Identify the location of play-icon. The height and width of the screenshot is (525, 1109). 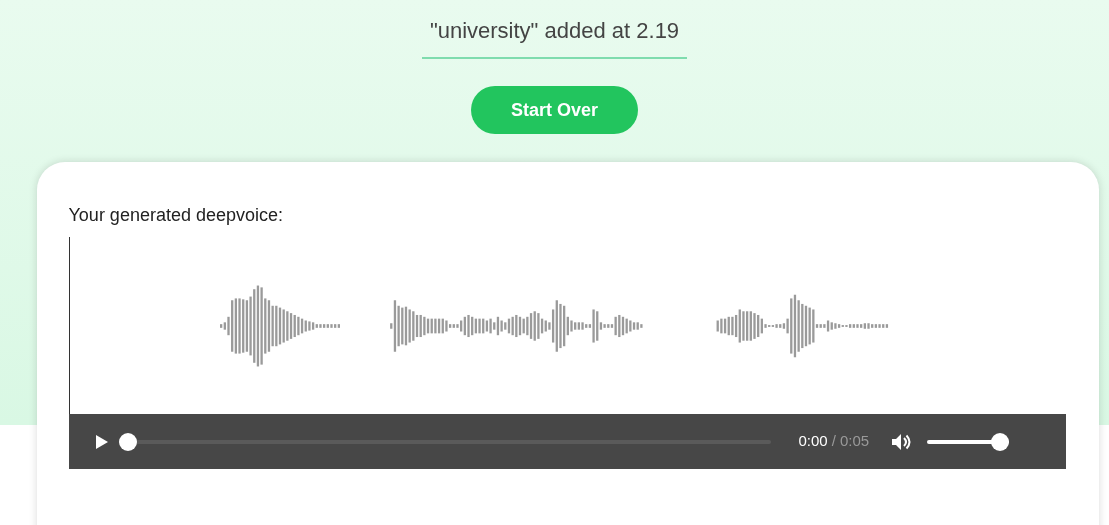
(101, 441).